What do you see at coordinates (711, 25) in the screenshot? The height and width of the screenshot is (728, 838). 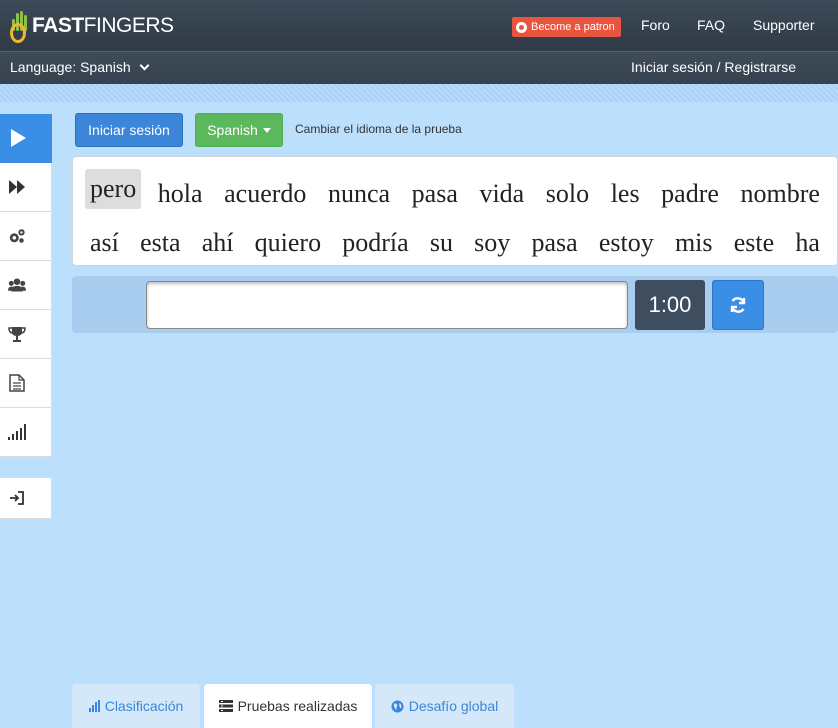 I see `nav-link-faq: FAQ` at bounding box center [711, 25].